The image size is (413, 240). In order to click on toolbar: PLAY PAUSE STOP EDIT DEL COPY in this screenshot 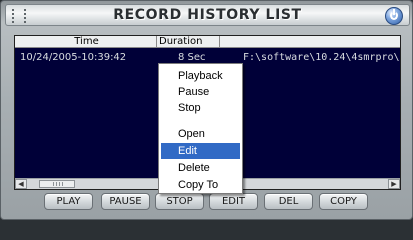, I will do `click(207, 205)`.